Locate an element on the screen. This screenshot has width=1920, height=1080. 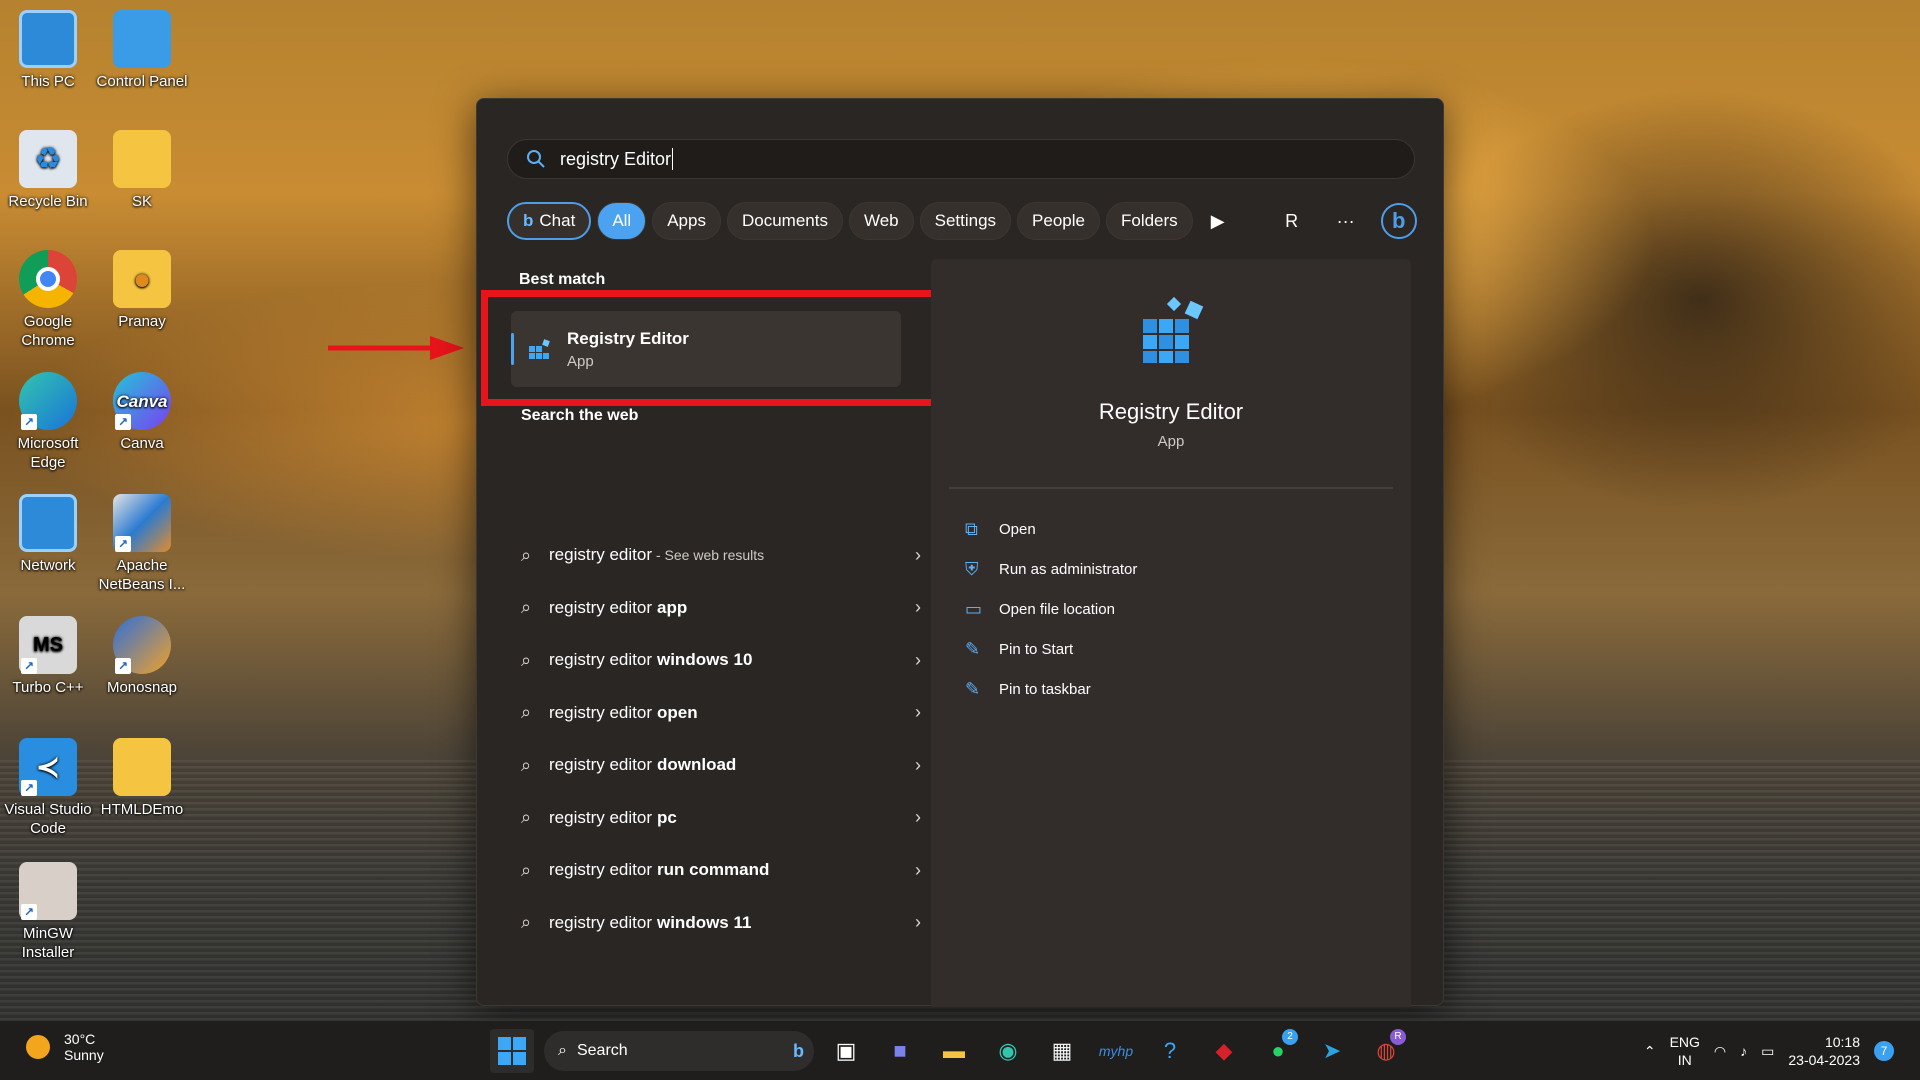
whatsapp-icon: ● 2 is located at coordinates (1278, 1051).